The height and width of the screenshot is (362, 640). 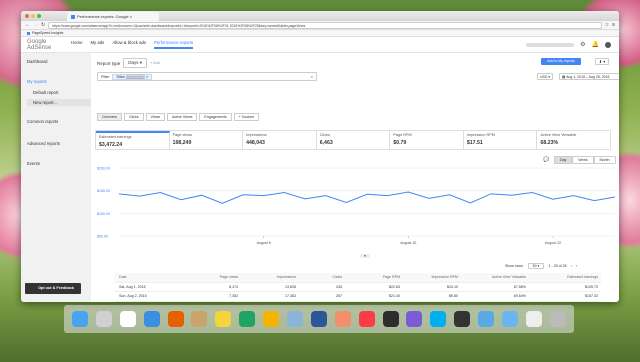 What do you see at coordinates (595, 44) in the screenshot?
I see `notifications-icon: 🔔` at bounding box center [595, 44].